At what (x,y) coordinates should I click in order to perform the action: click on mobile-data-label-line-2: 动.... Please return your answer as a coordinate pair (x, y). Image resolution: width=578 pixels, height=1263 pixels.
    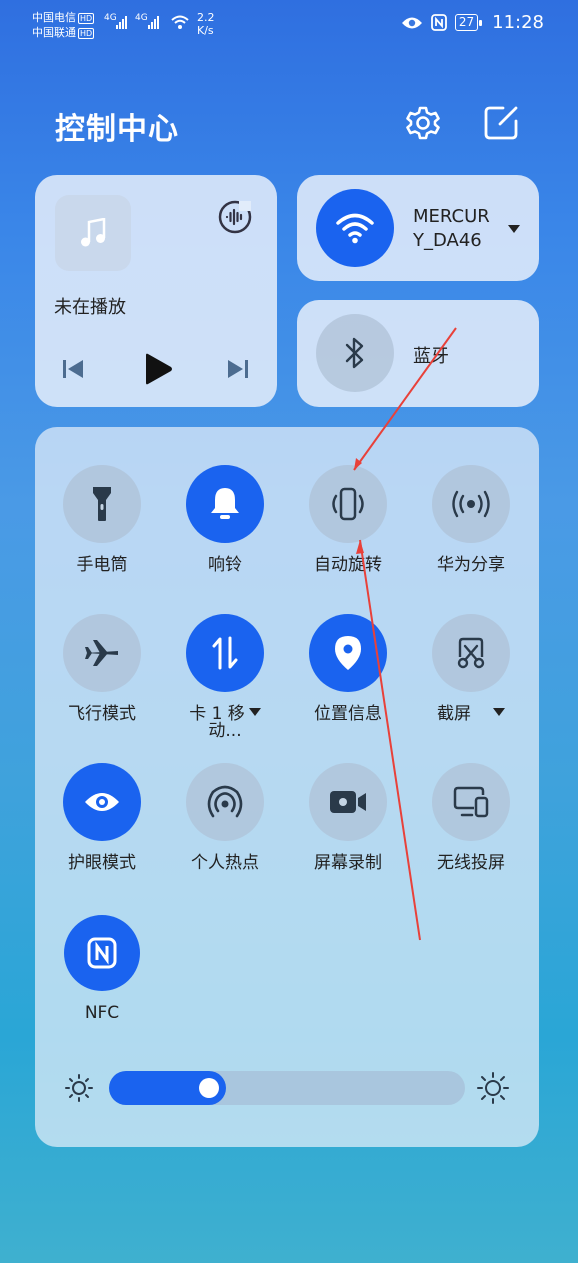
    Looking at the image, I should click on (225, 731).